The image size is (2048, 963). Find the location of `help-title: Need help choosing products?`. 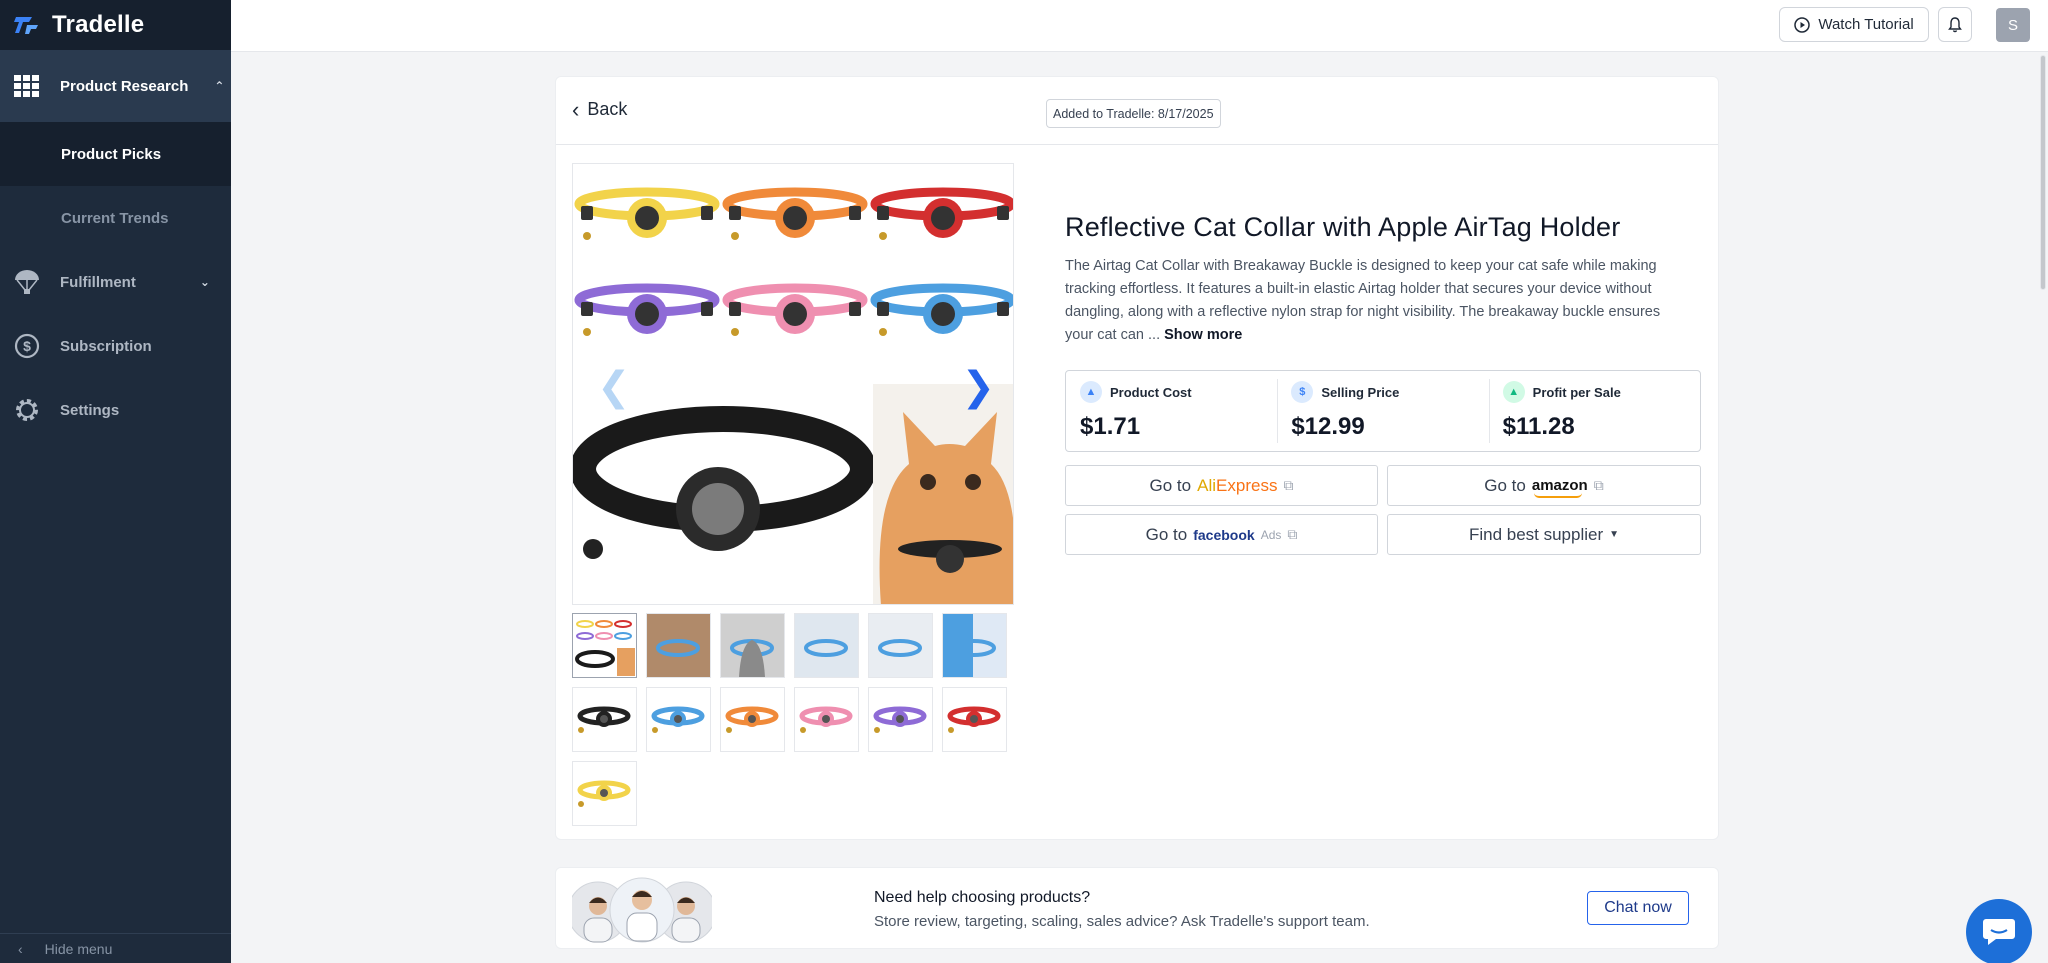

help-title: Need help choosing products? is located at coordinates (982, 897).